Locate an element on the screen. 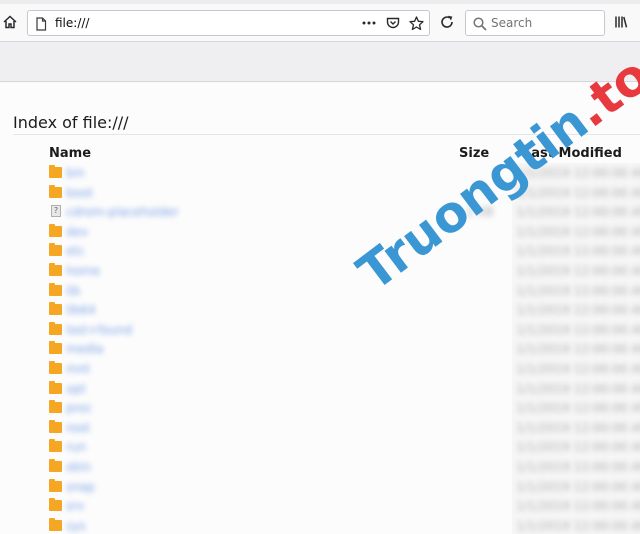  page-actions-button is located at coordinates (369, 23).